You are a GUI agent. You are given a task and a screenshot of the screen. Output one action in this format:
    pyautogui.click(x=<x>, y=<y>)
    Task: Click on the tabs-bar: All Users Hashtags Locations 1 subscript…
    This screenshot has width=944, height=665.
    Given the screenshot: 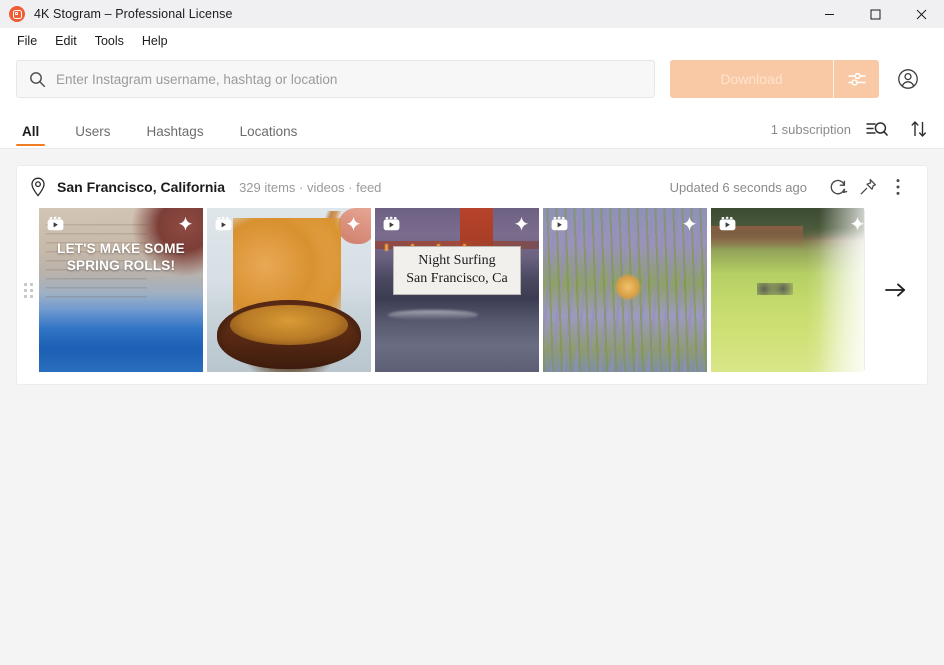 What is the action you would take?
    pyautogui.click(x=472, y=127)
    